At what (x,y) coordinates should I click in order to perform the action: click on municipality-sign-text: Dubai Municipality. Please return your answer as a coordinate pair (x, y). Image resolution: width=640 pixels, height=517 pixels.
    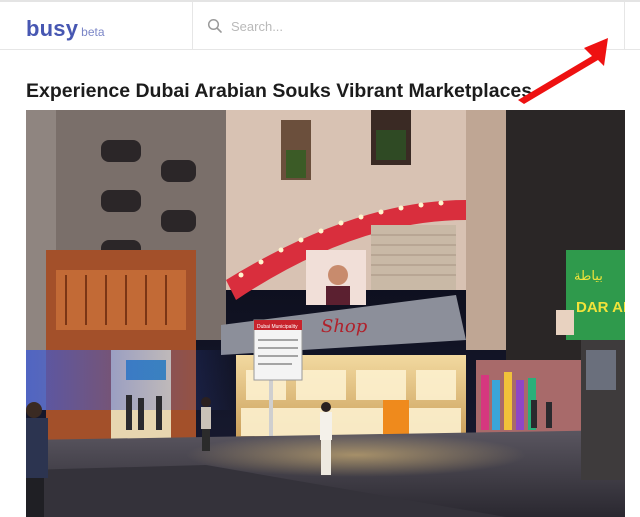
    Looking at the image, I should click on (277, 327).